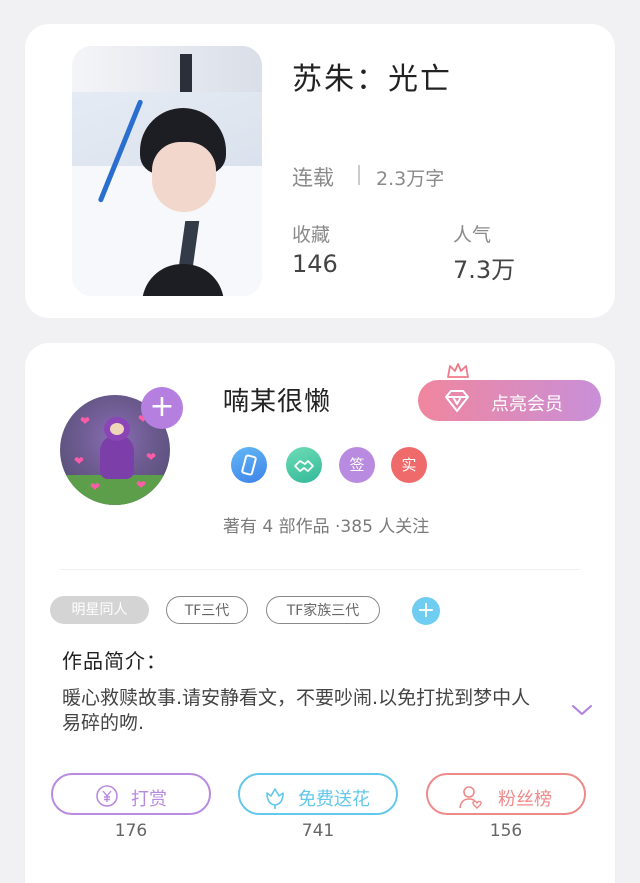  I want to click on chevron-down-icon, so click(582, 710).